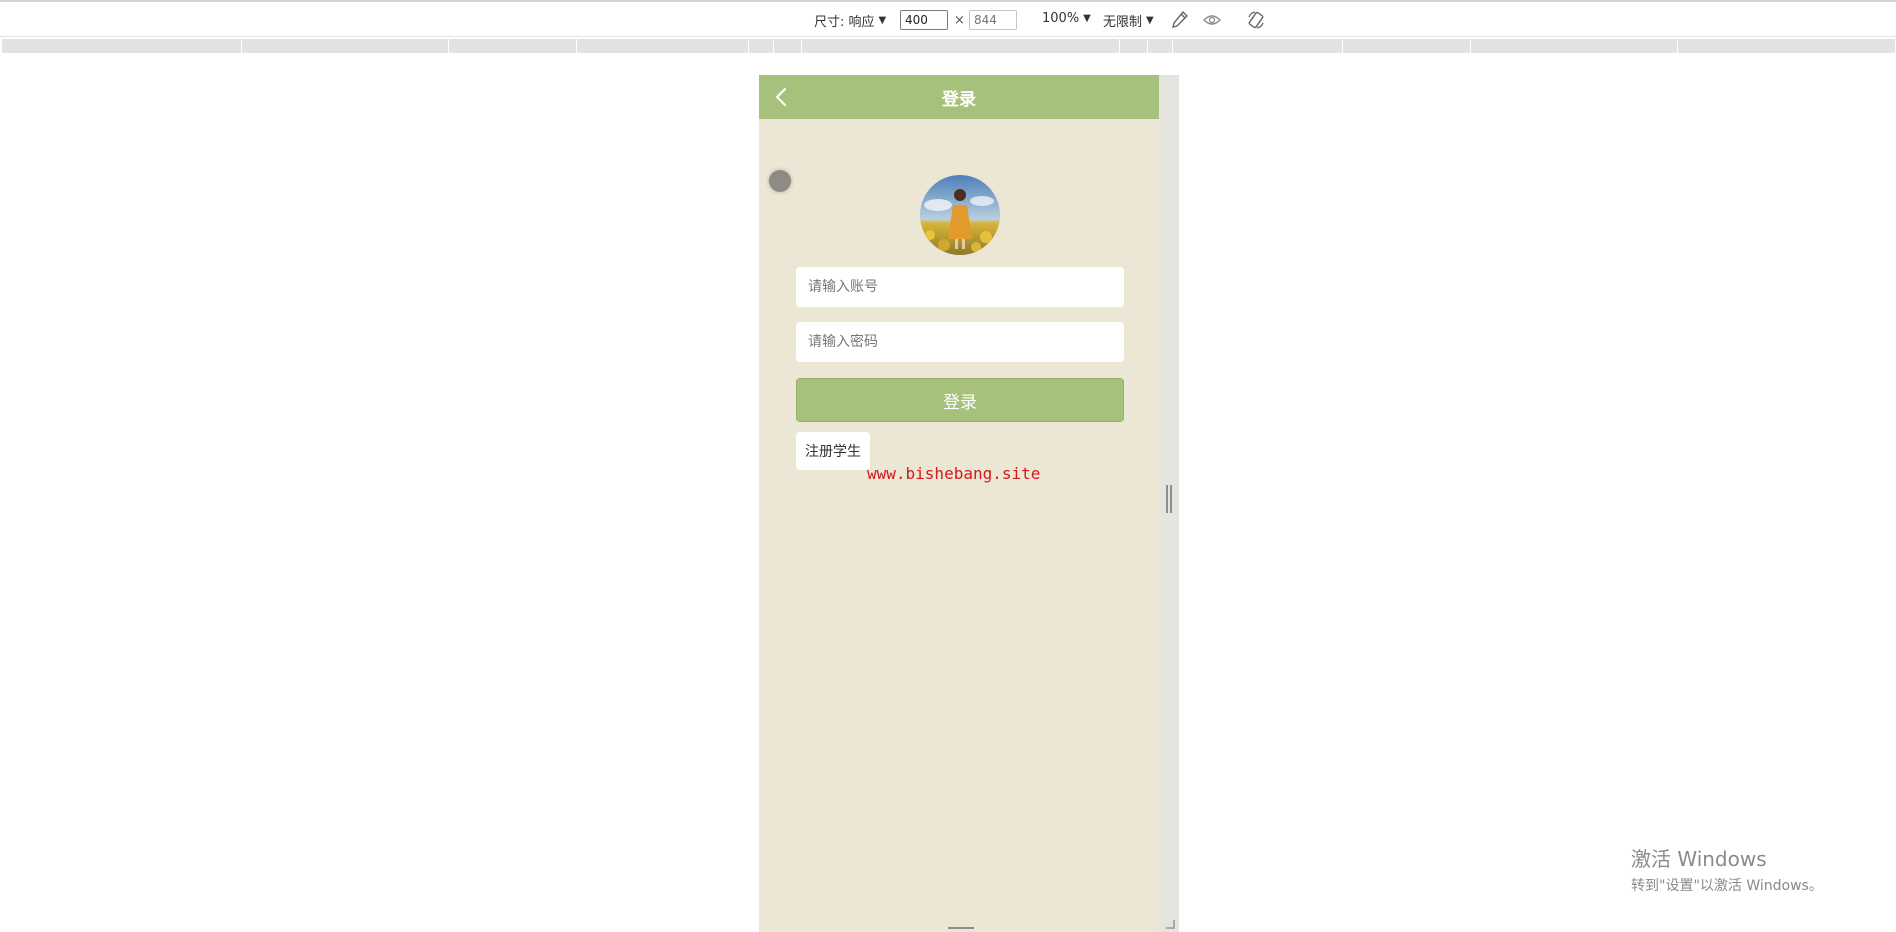 This screenshot has width=1896, height=932. I want to click on zoom-dropdown: 100% ▼, so click(1066, 18).